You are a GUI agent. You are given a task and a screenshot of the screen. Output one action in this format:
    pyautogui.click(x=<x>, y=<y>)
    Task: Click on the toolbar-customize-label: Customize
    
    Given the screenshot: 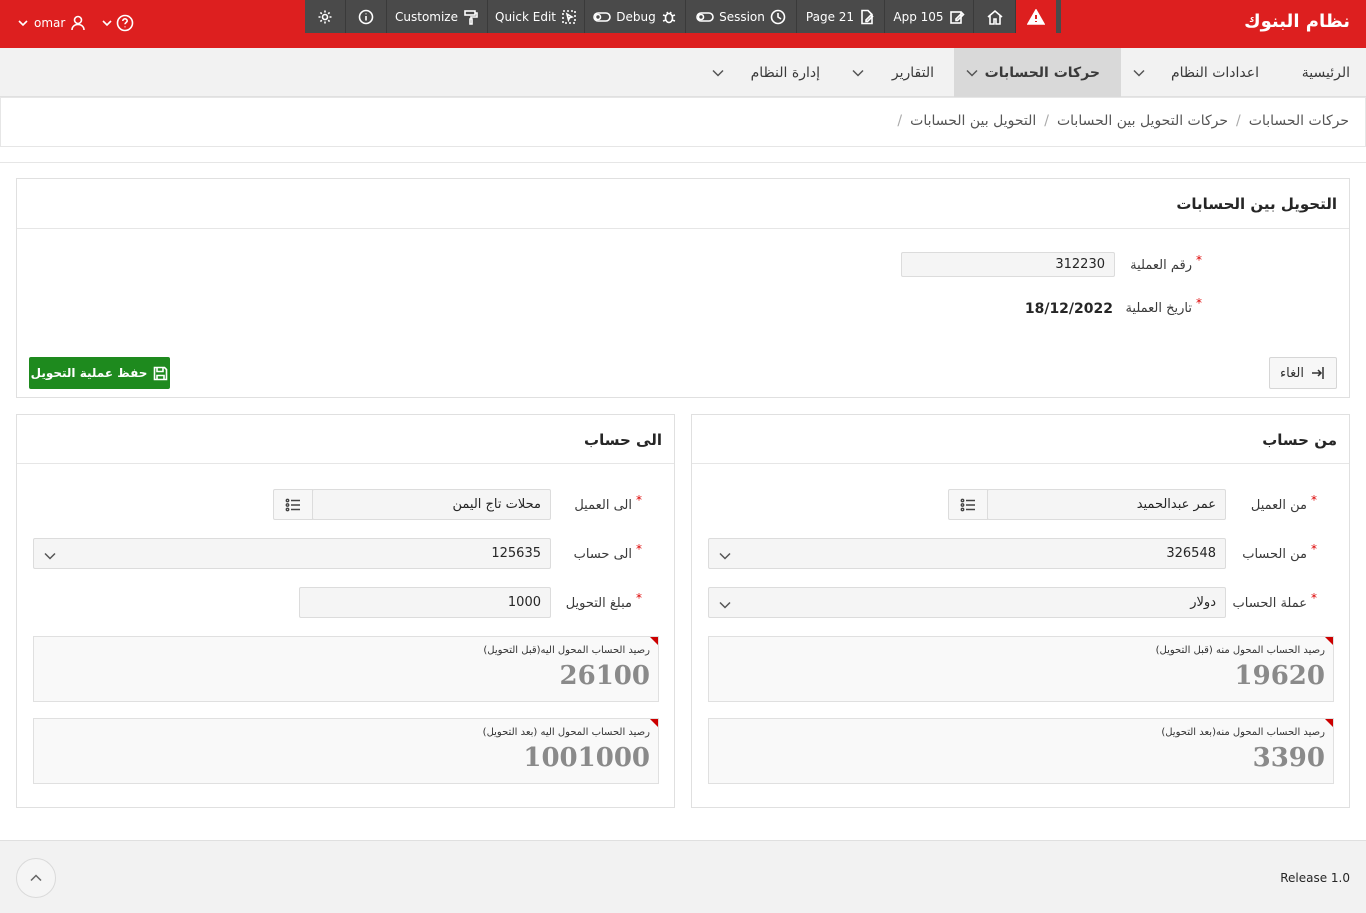 What is the action you would take?
    pyautogui.click(x=426, y=16)
    